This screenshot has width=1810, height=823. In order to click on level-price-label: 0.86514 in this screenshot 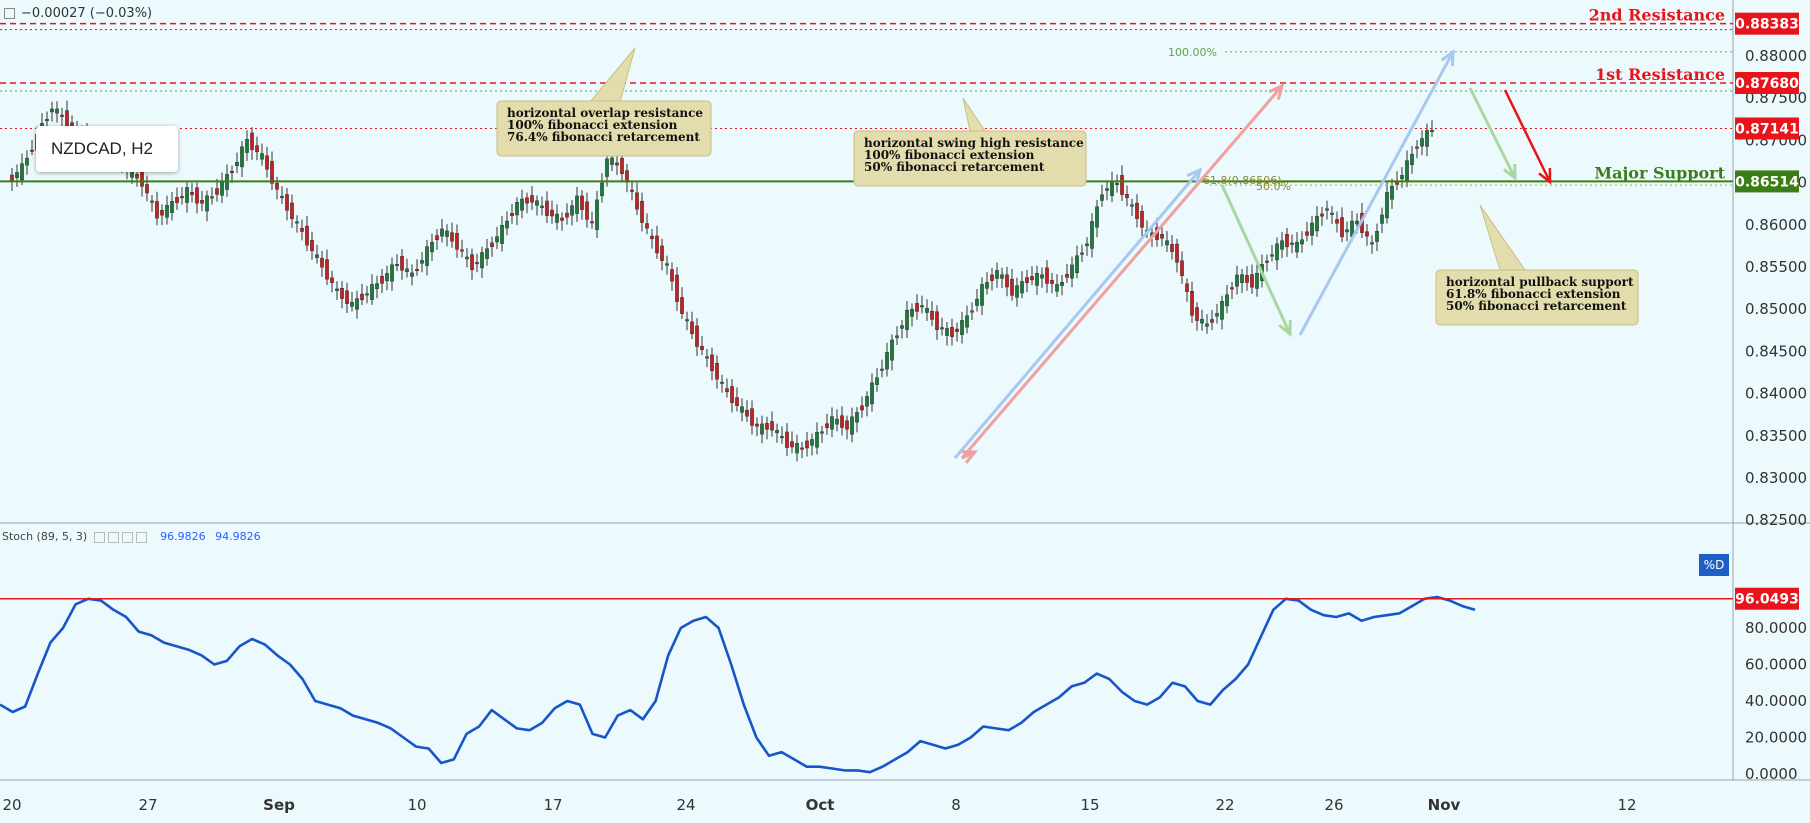, I will do `click(1767, 182)`.